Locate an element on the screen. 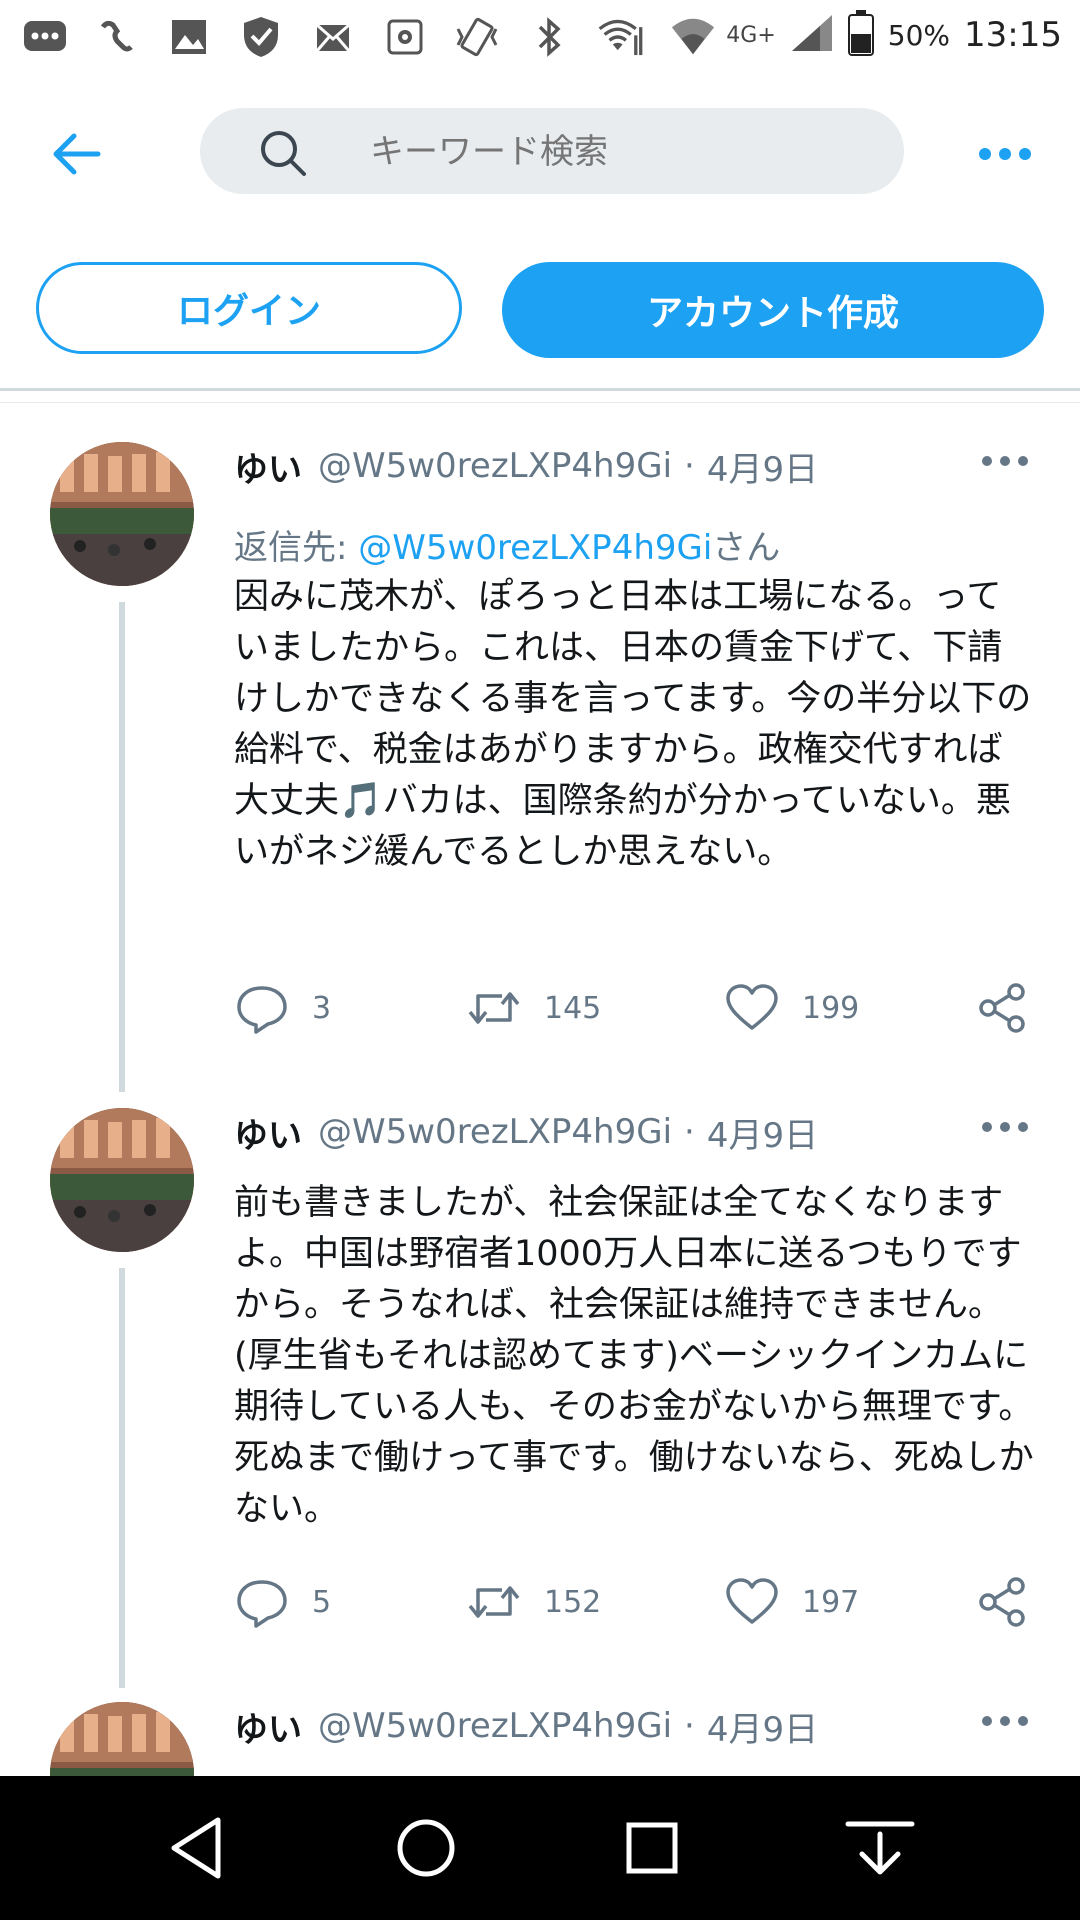 This screenshot has height=1920, width=1080. like-button: 199 is located at coordinates (791, 1008).